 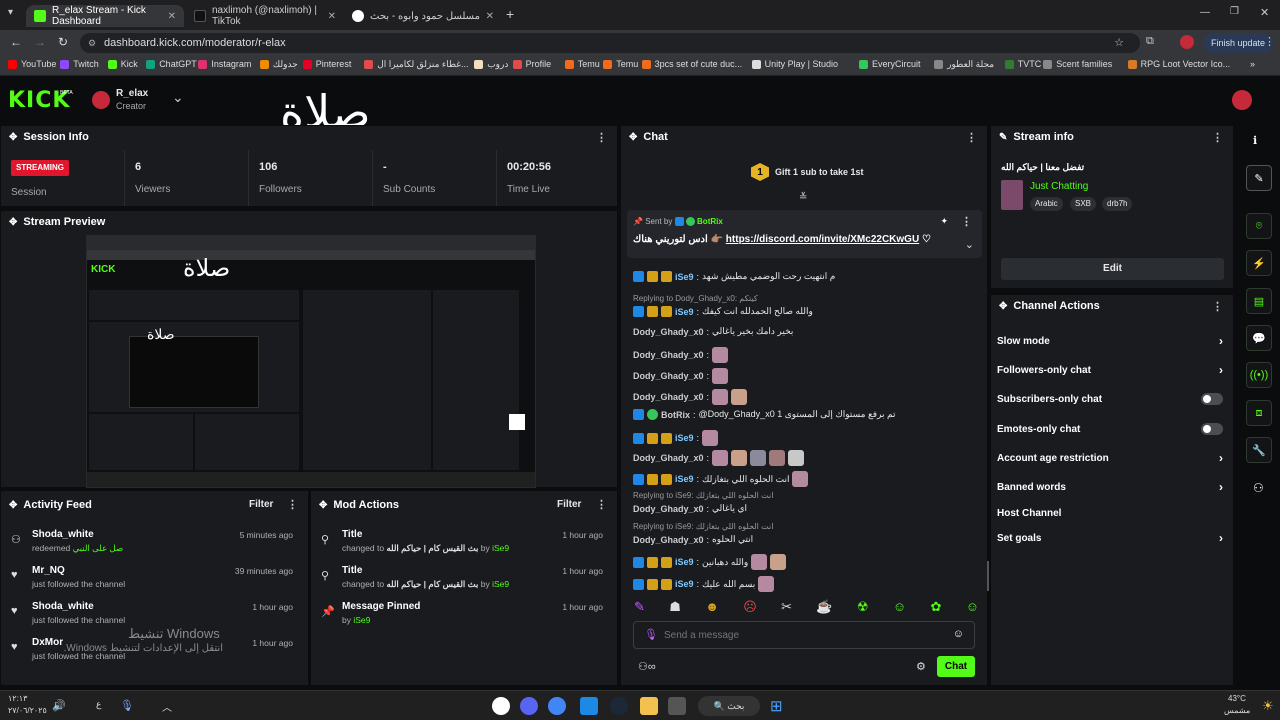 I want to click on minimize-icon: —, so click(x=1205, y=12).